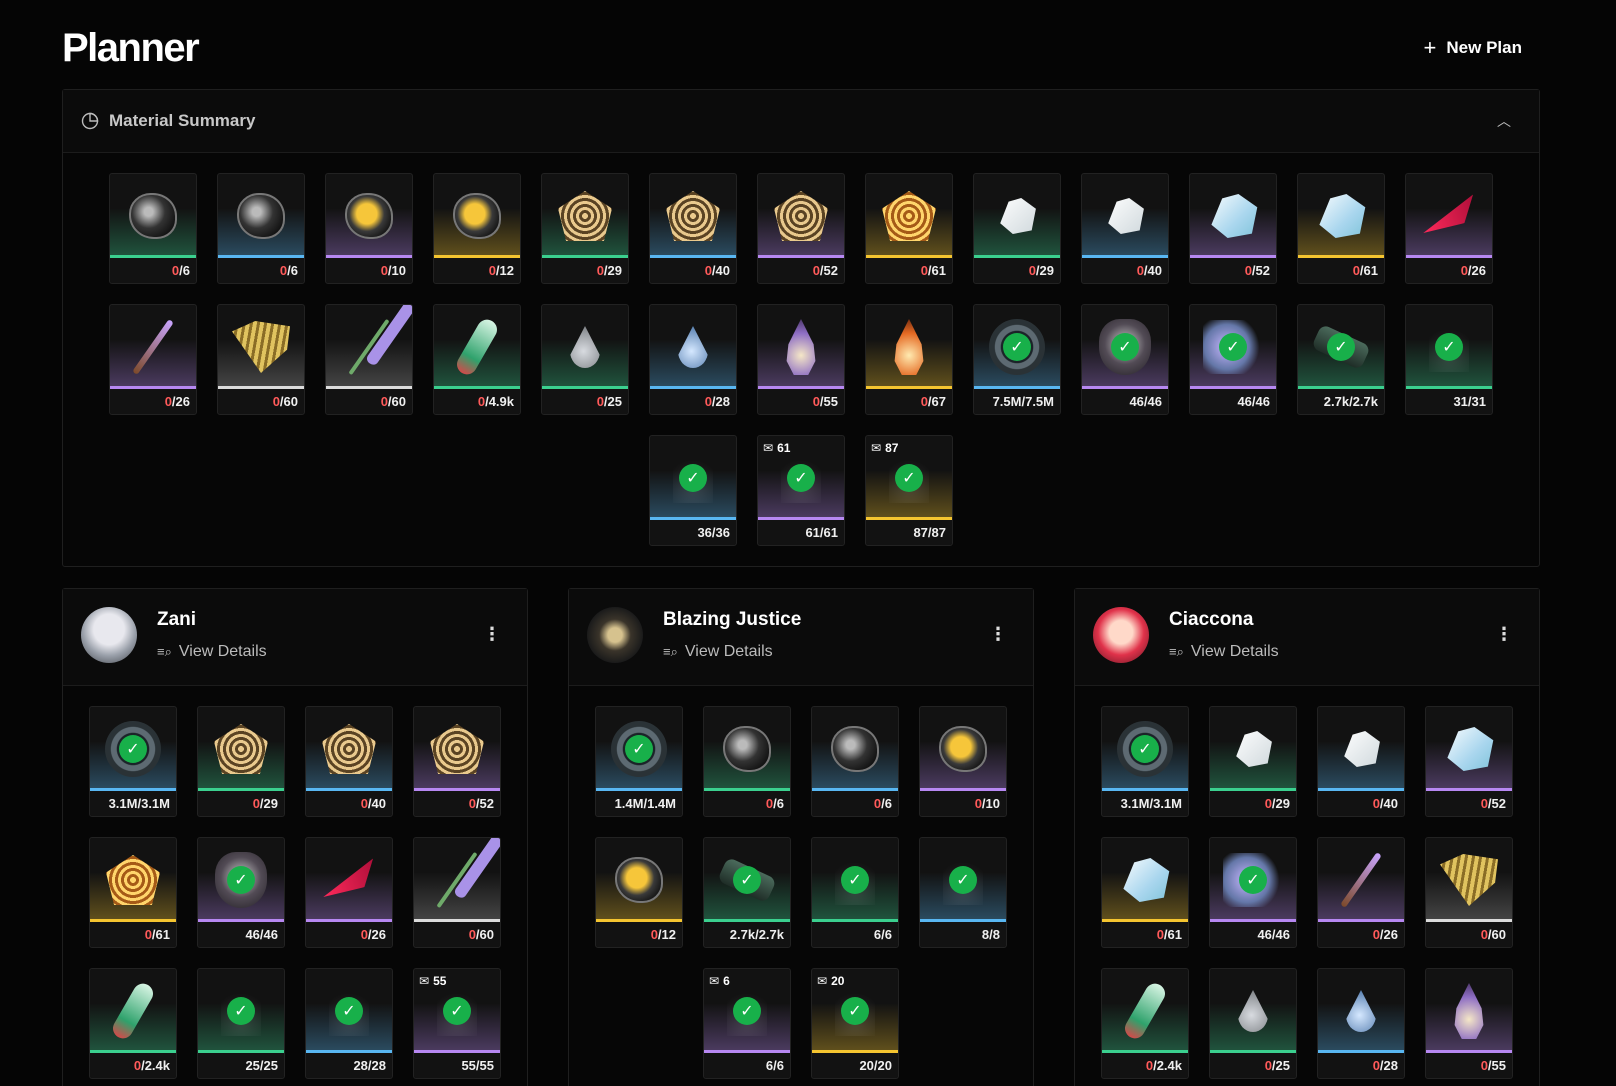  Describe the element at coordinates (369, 347) in the screenshot. I see `flower-material-icon` at that location.